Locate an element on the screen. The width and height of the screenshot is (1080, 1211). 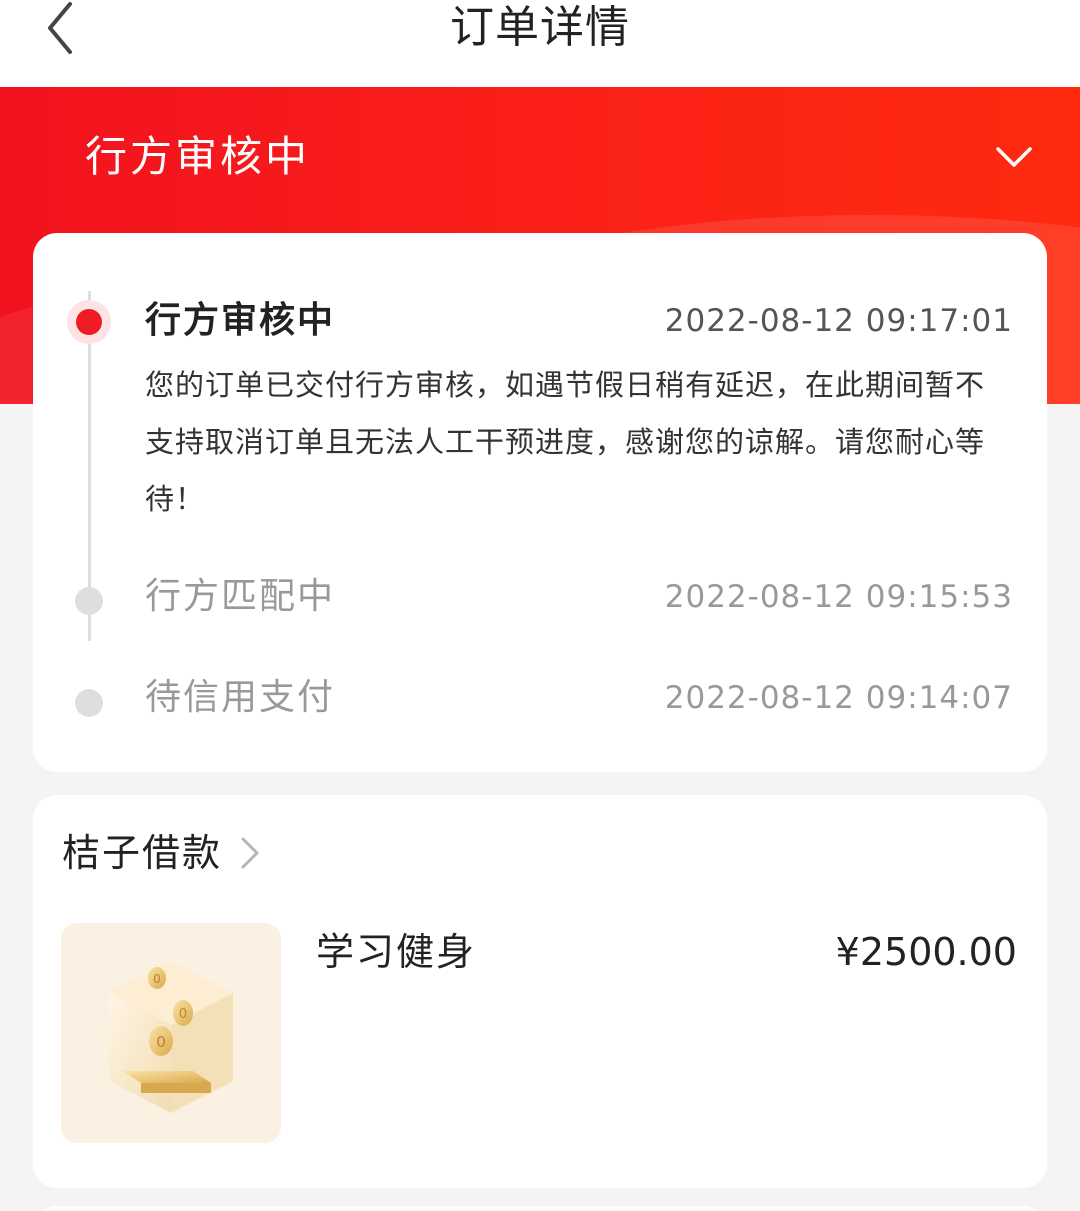
top-nav-bar: 订单详情 is located at coordinates (540, 43).